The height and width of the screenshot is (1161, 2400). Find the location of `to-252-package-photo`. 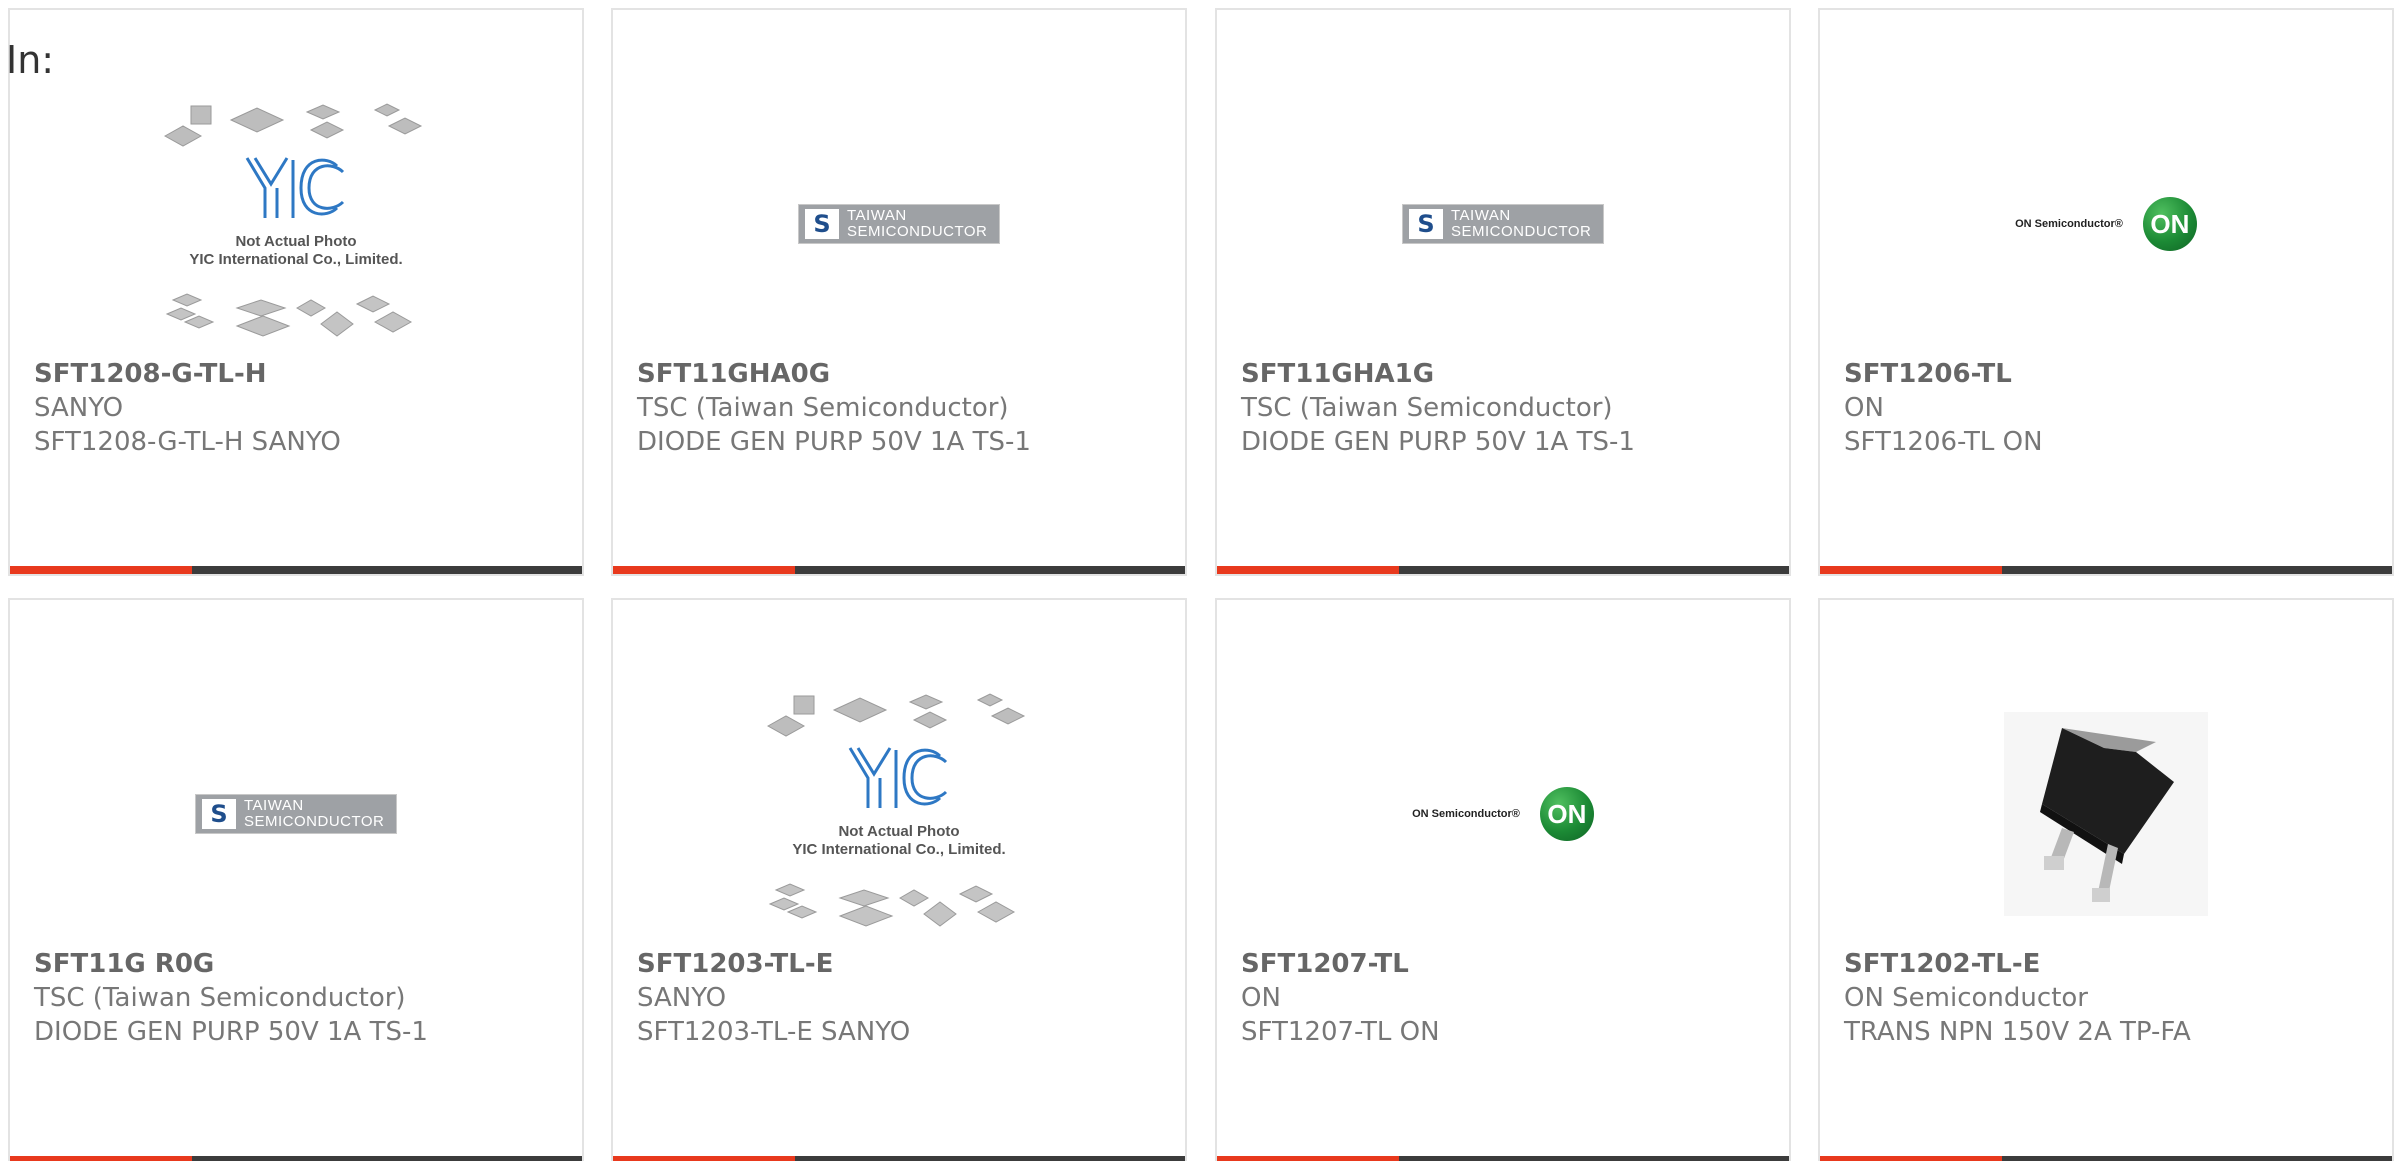

to-252-package-photo is located at coordinates (2106, 814).